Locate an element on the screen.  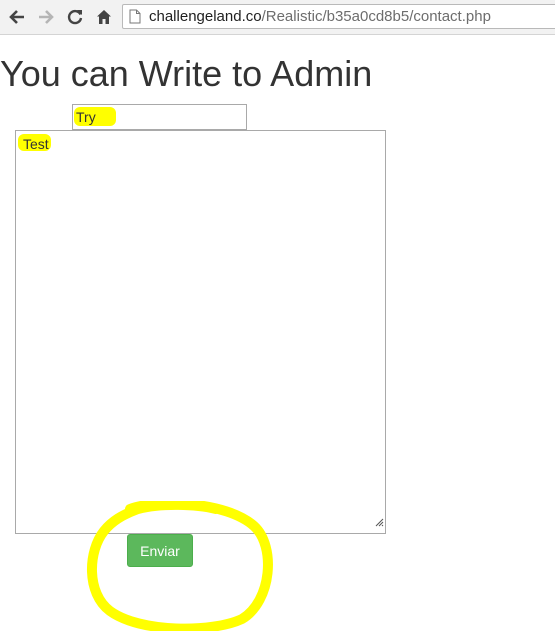
subject-input: Try is located at coordinates (159, 117).